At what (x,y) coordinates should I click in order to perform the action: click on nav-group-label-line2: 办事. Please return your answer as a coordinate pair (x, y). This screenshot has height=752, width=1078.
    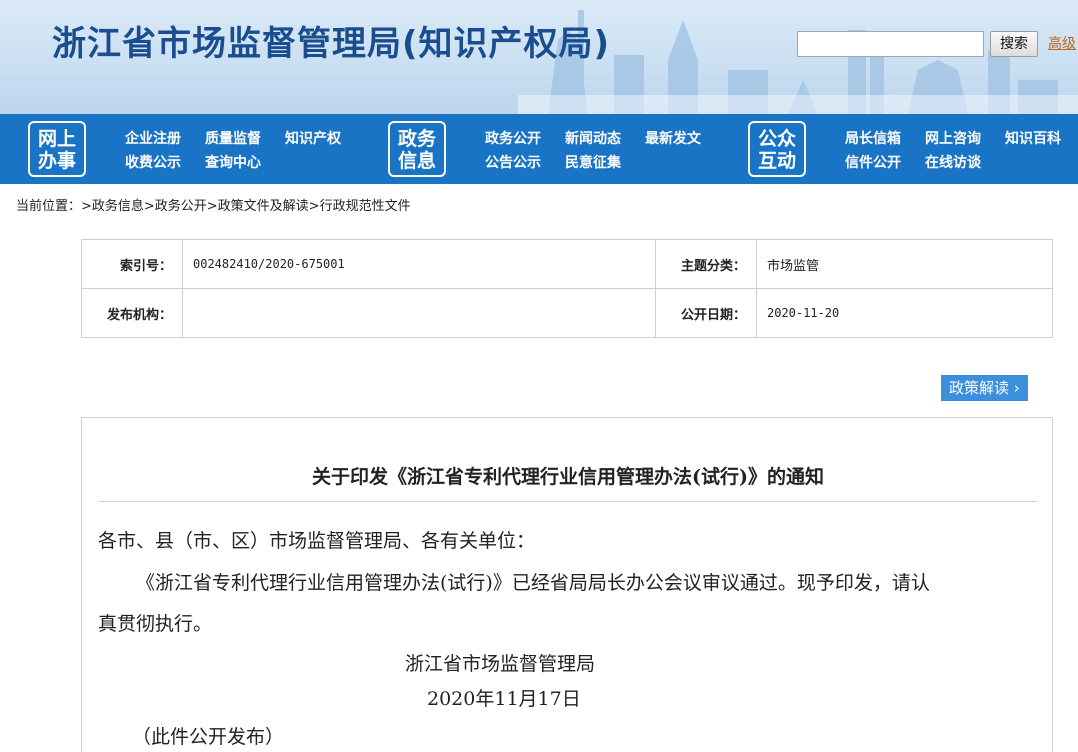
    Looking at the image, I should click on (56, 161).